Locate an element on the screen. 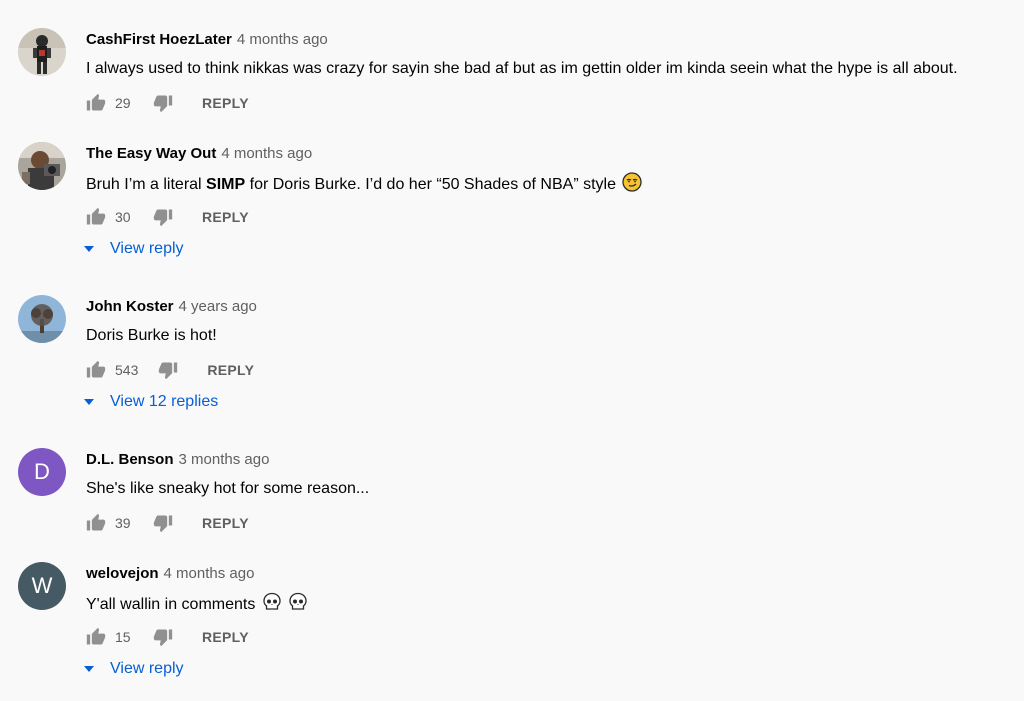 This screenshot has width=1024, height=701. like-count: 39 is located at coordinates (123, 523).